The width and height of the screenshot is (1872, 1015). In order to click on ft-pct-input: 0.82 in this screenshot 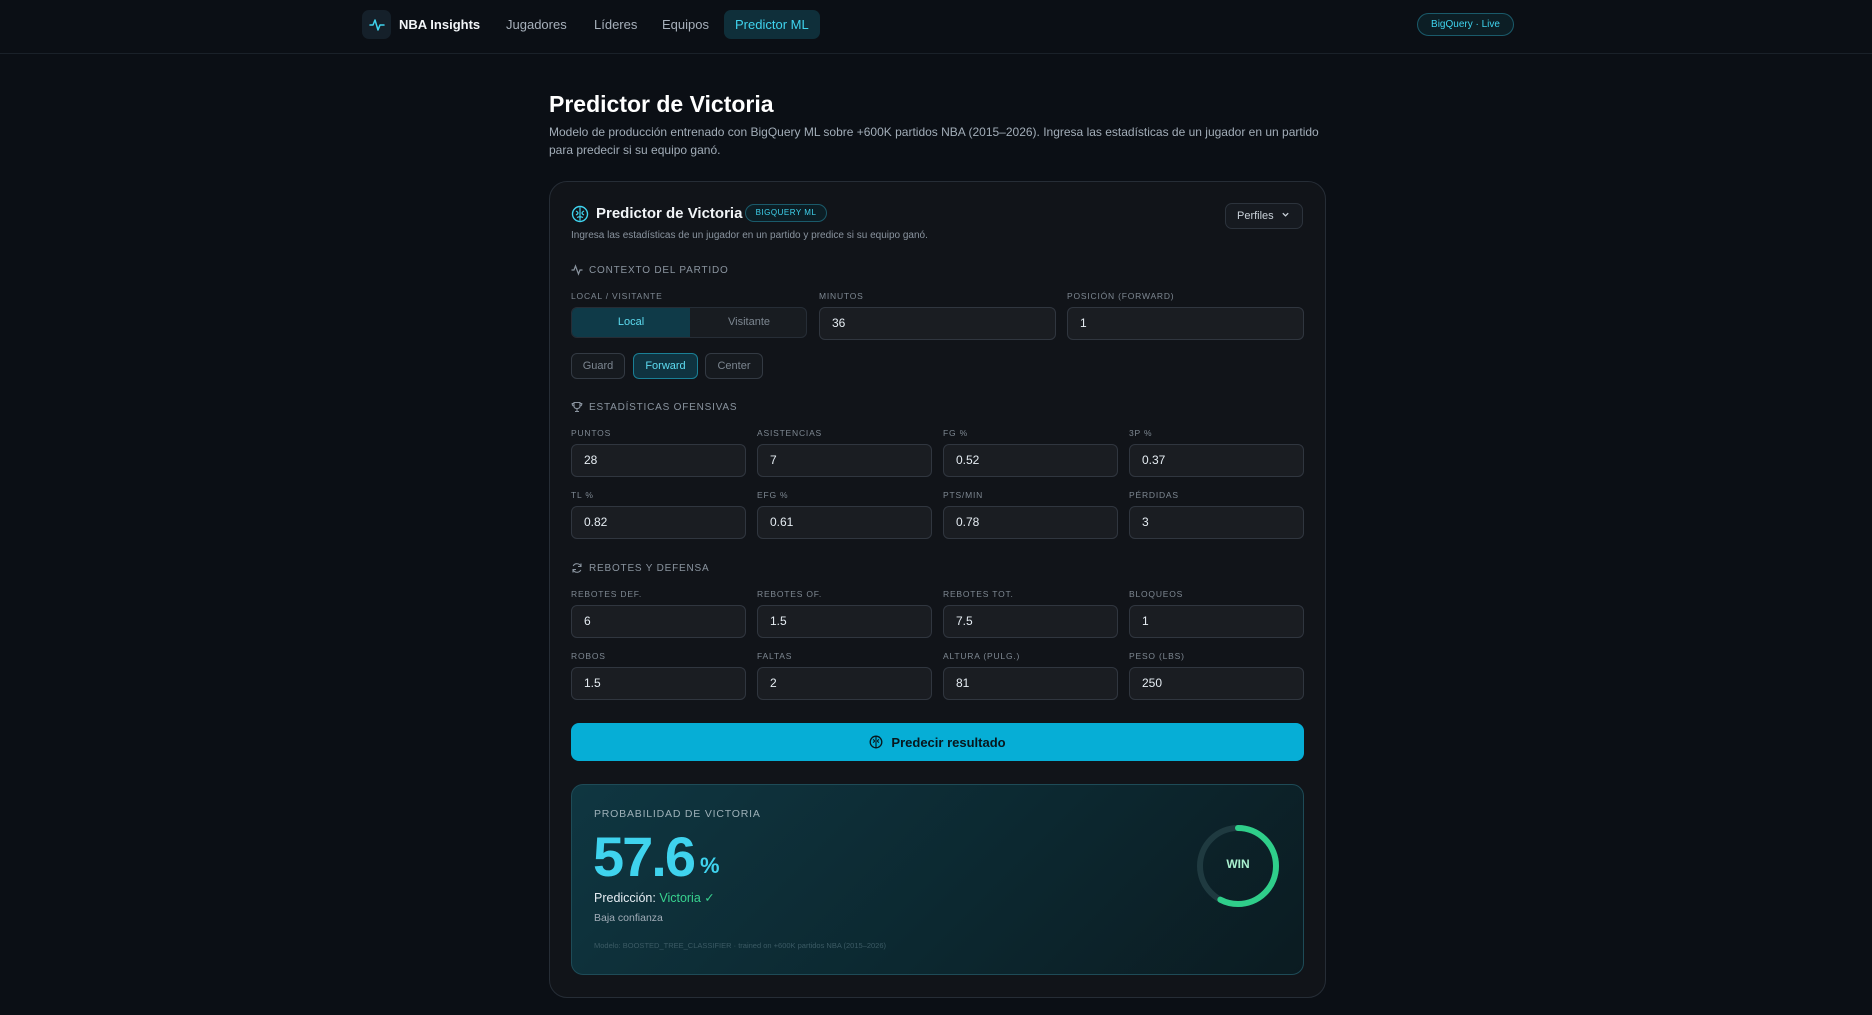, I will do `click(658, 522)`.